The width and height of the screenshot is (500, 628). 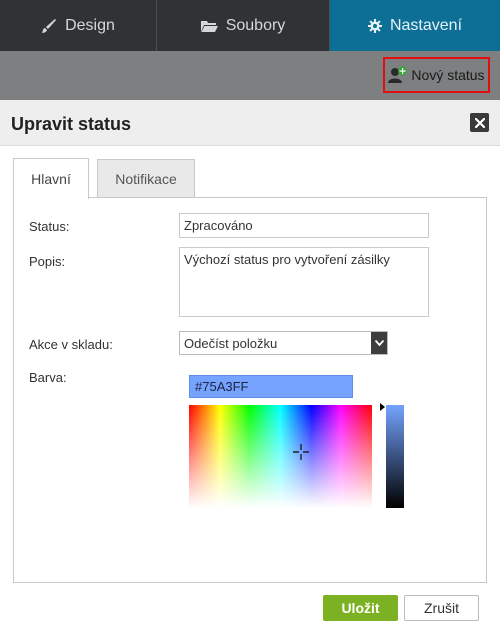 What do you see at coordinates (48, 377) in the screenshot?
I see `barva-label: Barva:` at bounding box center [48, 377].